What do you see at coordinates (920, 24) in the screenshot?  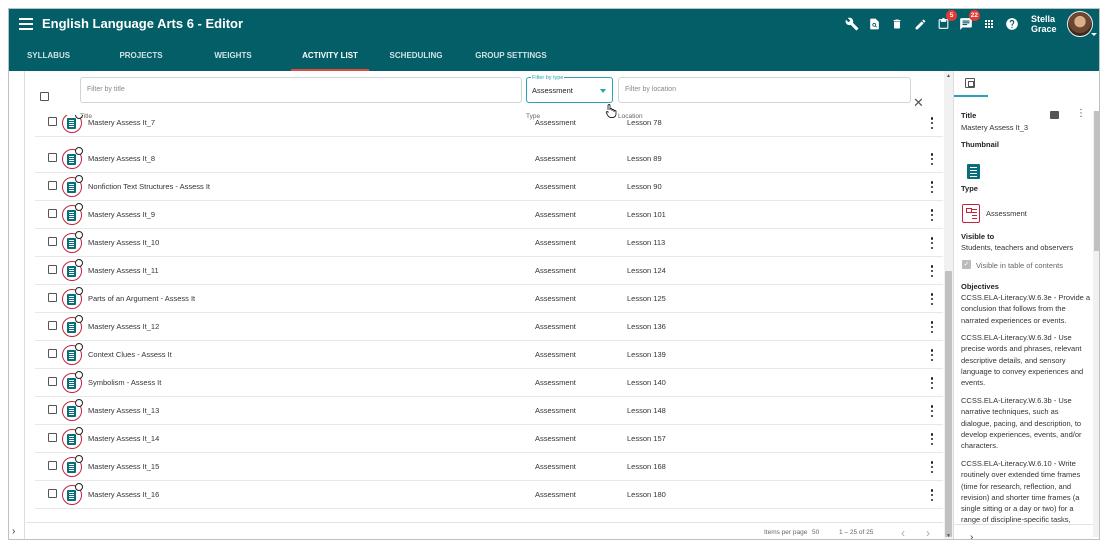 I see `pencil-icon` at bounding box center [920, 24].